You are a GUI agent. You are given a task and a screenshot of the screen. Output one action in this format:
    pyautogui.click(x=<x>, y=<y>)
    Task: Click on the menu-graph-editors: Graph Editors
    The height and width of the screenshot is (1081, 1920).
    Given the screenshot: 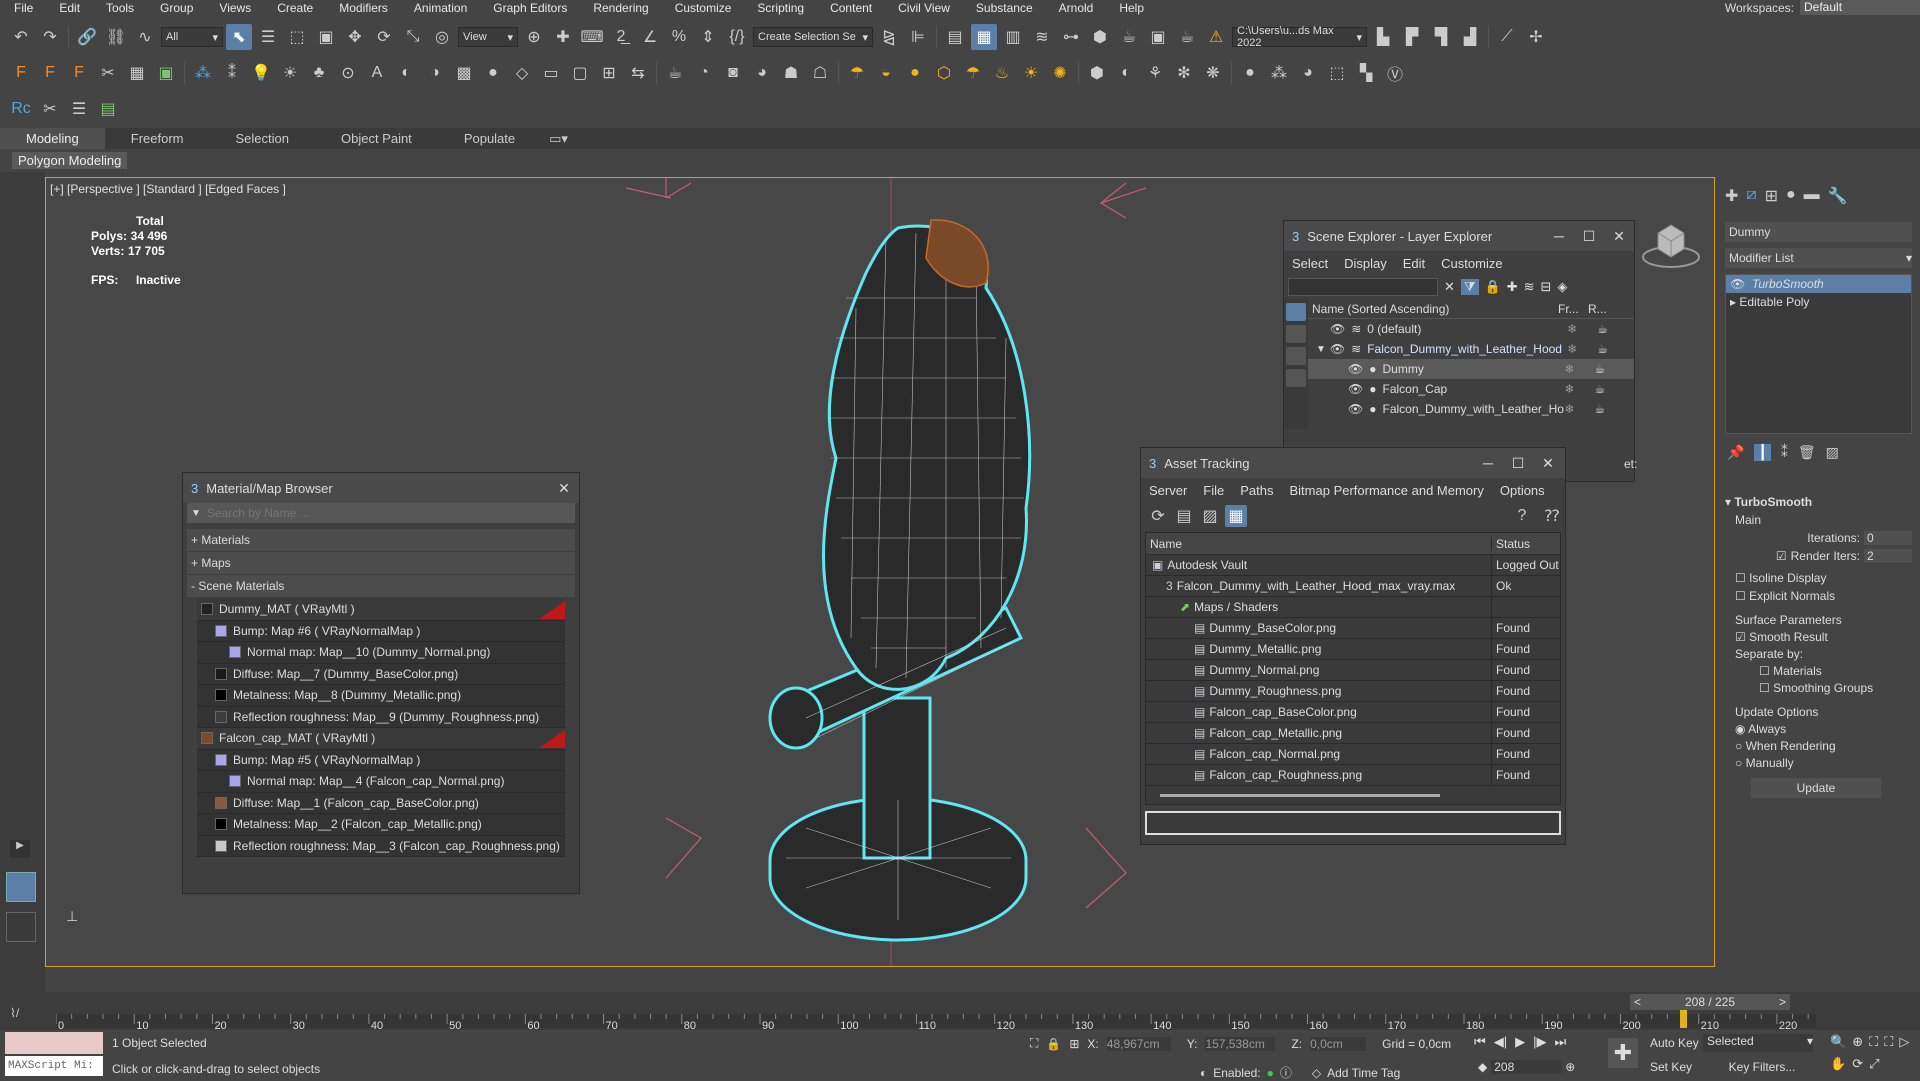 What is the action you would take?
    pyautogui.click(x=529, y=8)
    